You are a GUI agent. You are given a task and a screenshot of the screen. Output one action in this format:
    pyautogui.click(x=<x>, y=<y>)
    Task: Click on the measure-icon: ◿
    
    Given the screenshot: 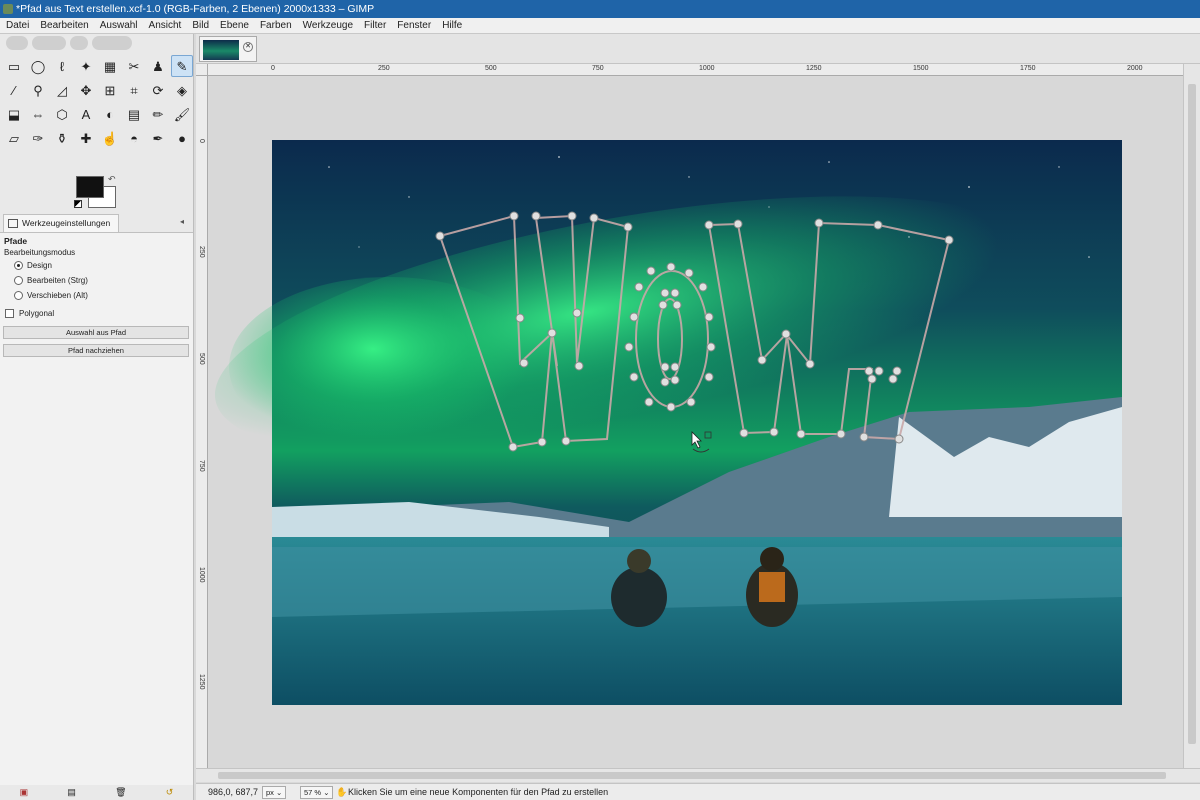 What is the action you would take?
    pyautogui.click(x=62, y=90)
    